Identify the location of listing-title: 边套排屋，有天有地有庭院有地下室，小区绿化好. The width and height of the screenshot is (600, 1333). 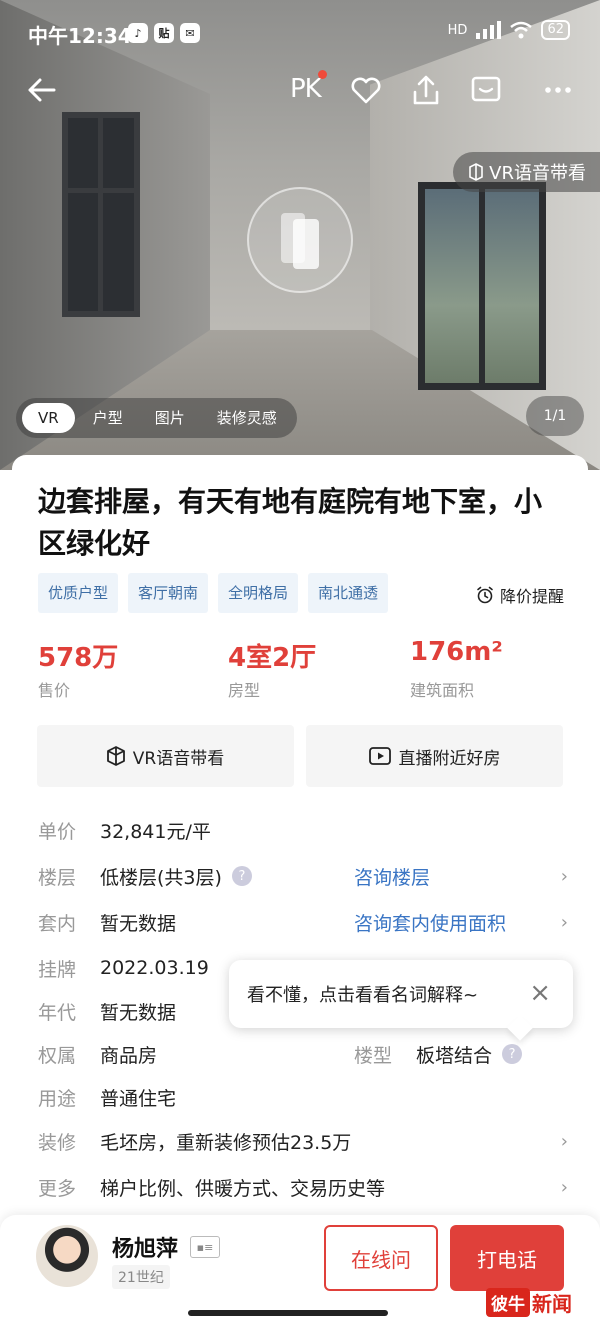
(290, 522).